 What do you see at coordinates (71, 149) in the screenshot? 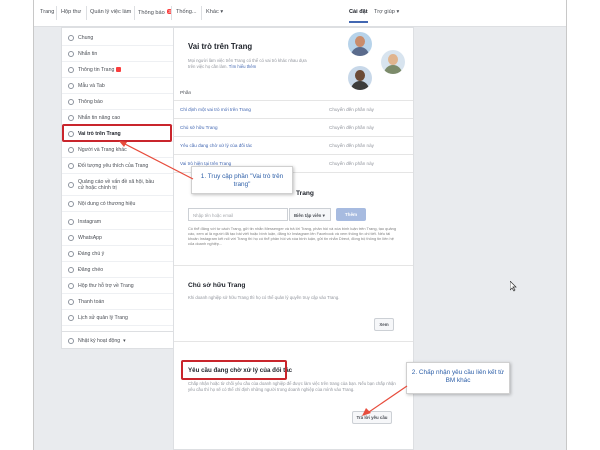
I see `people-icon` at bounding box center [71, 149].